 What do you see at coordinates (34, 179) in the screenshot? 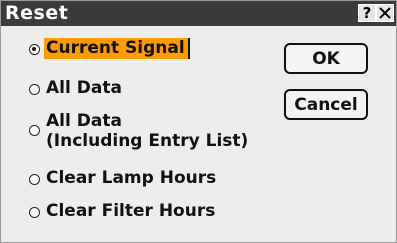
I see `radio-clear-lamp-hours` at bounding box center [34, 179].